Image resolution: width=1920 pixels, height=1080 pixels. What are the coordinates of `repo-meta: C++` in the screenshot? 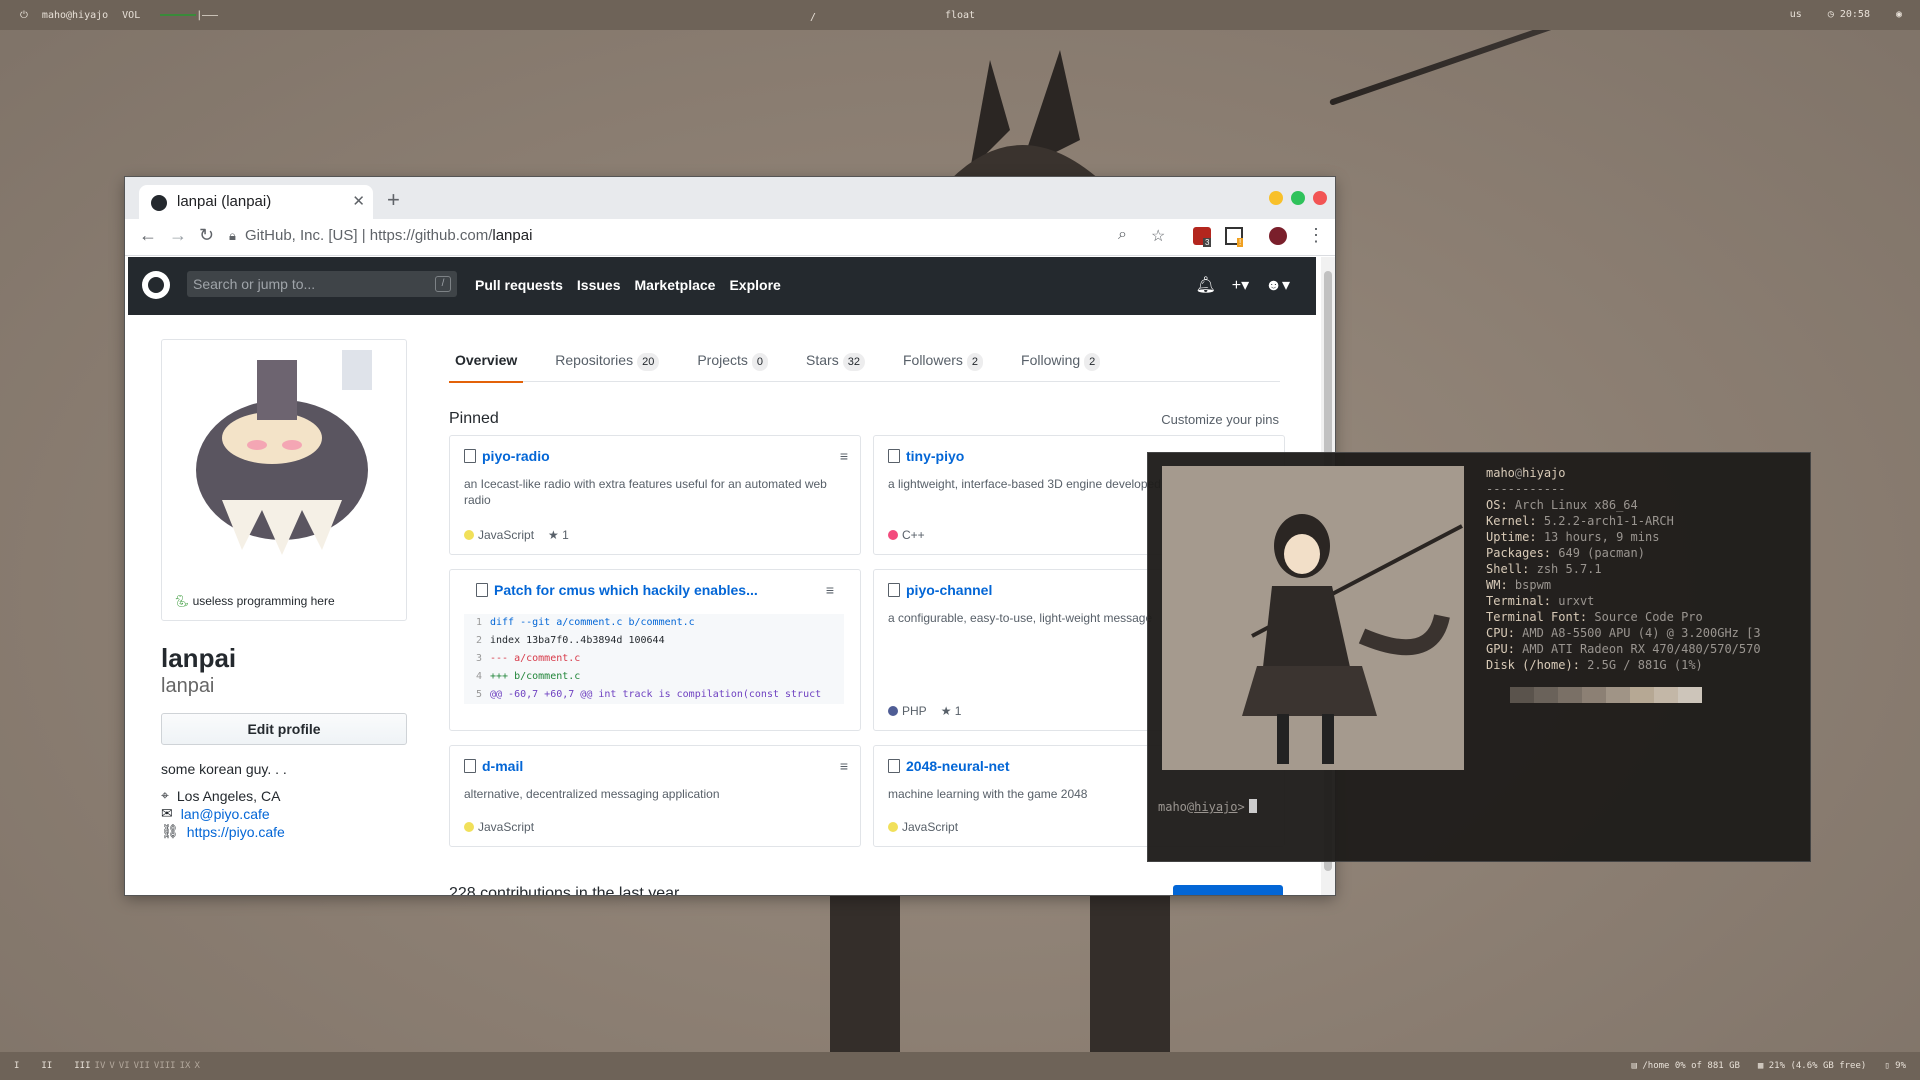 It's located at (906, 535).